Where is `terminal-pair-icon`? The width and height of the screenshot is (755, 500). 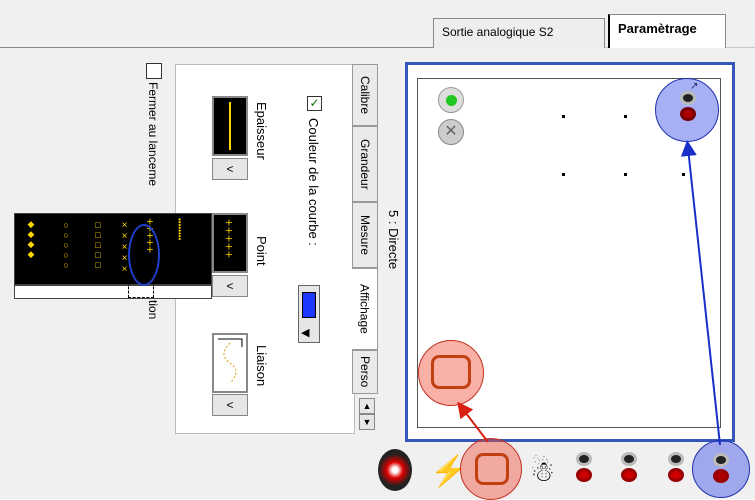
terminal-pair-icon is located at coordinates (688, 106).